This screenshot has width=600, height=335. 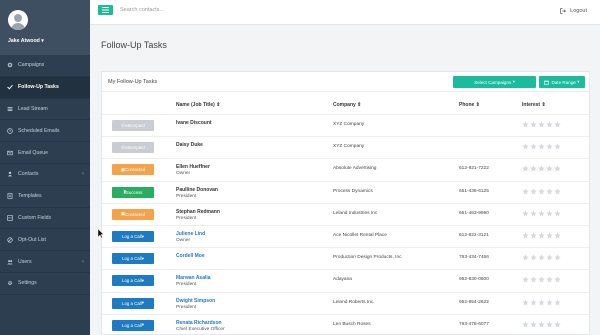 What do you see at coordinates (469, 105) in the screenshot?
I see `column-header-phone: Phone ⇕` at bounding box center [469, 105].